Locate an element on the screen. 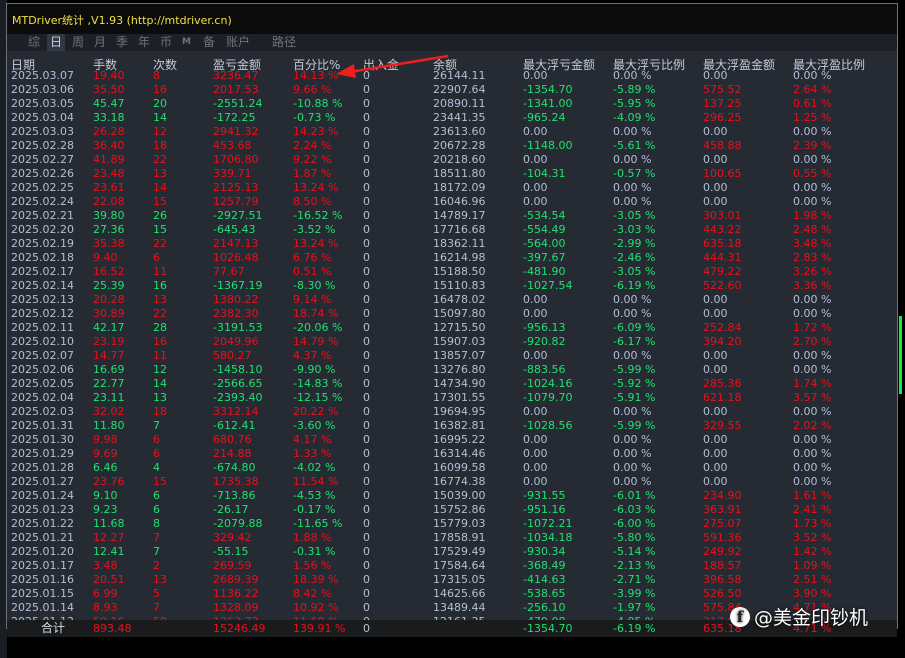 Image resolution: width=905 pixels, height=658 pixels. tab-4: 季 is located at coordinates (122, 42).